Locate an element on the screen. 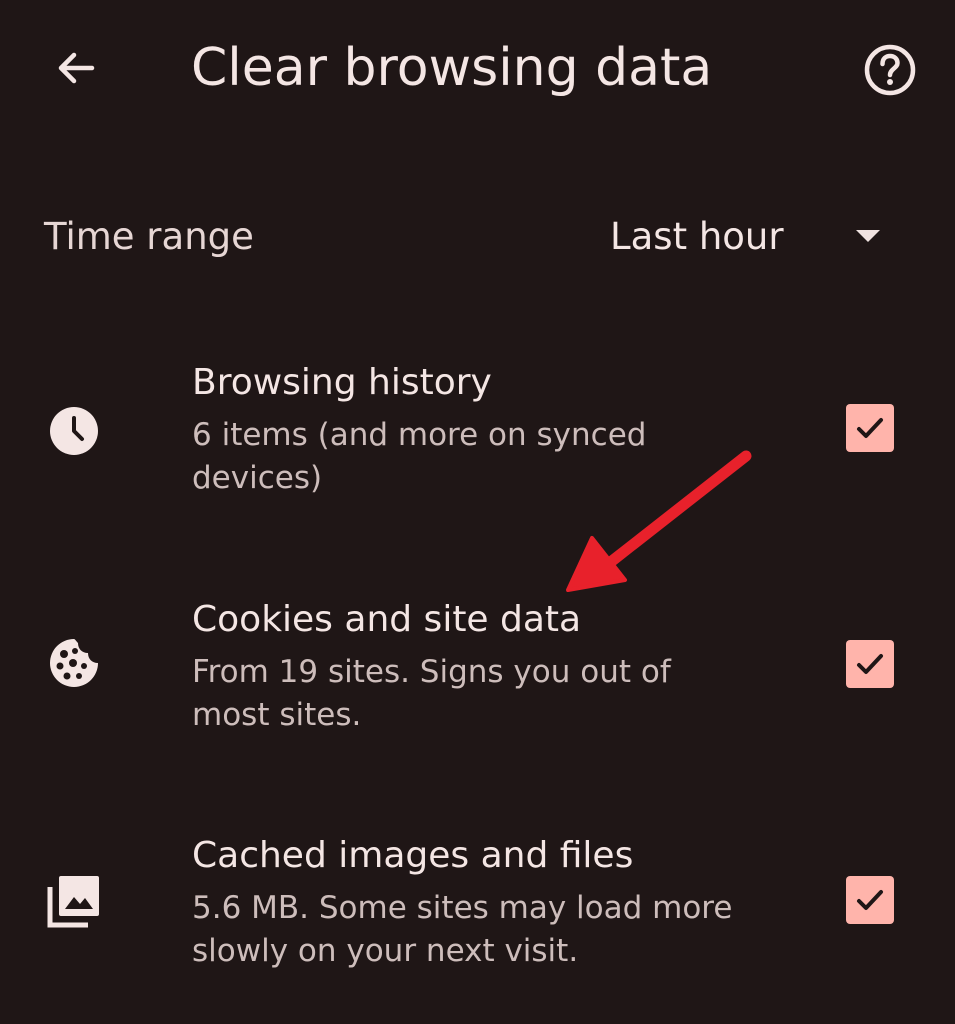 The width and height of the screenshot is (955, 1024). arrow-back-icon is located at coordinates (76, 68).